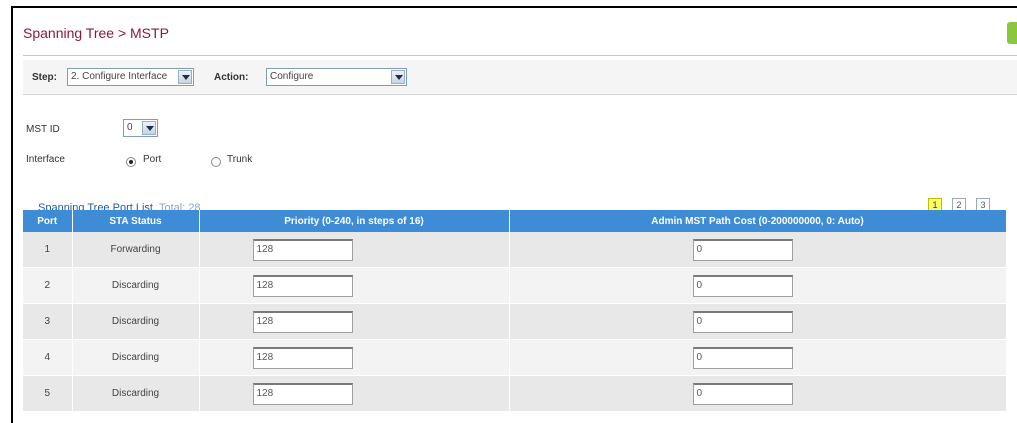 The image size is (1017, 423). Describe the element at coordinates (48, 357) in the screenshot. I see `port-cell: 4` at that location.